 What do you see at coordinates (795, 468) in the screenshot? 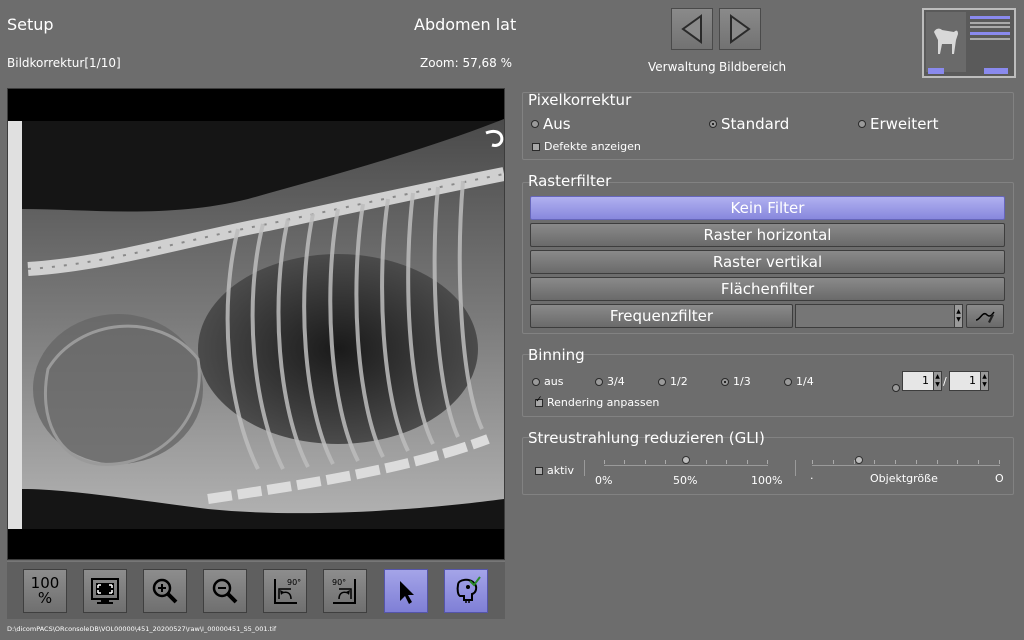
I see `gli-size-separator` at bounding box center [795, 468].